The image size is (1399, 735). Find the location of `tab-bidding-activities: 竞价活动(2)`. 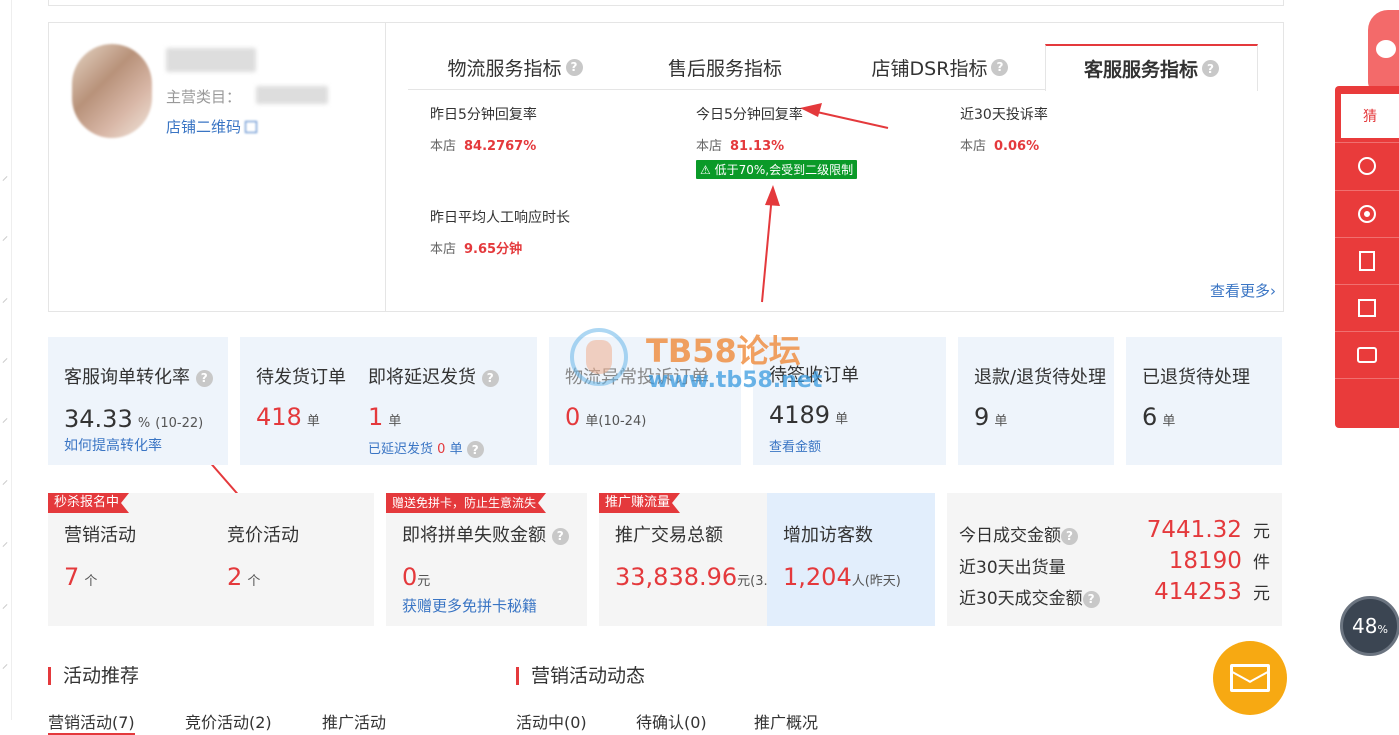

tab-bidding-activities: 竞价活动(2) is located at coordinates (228, 721).